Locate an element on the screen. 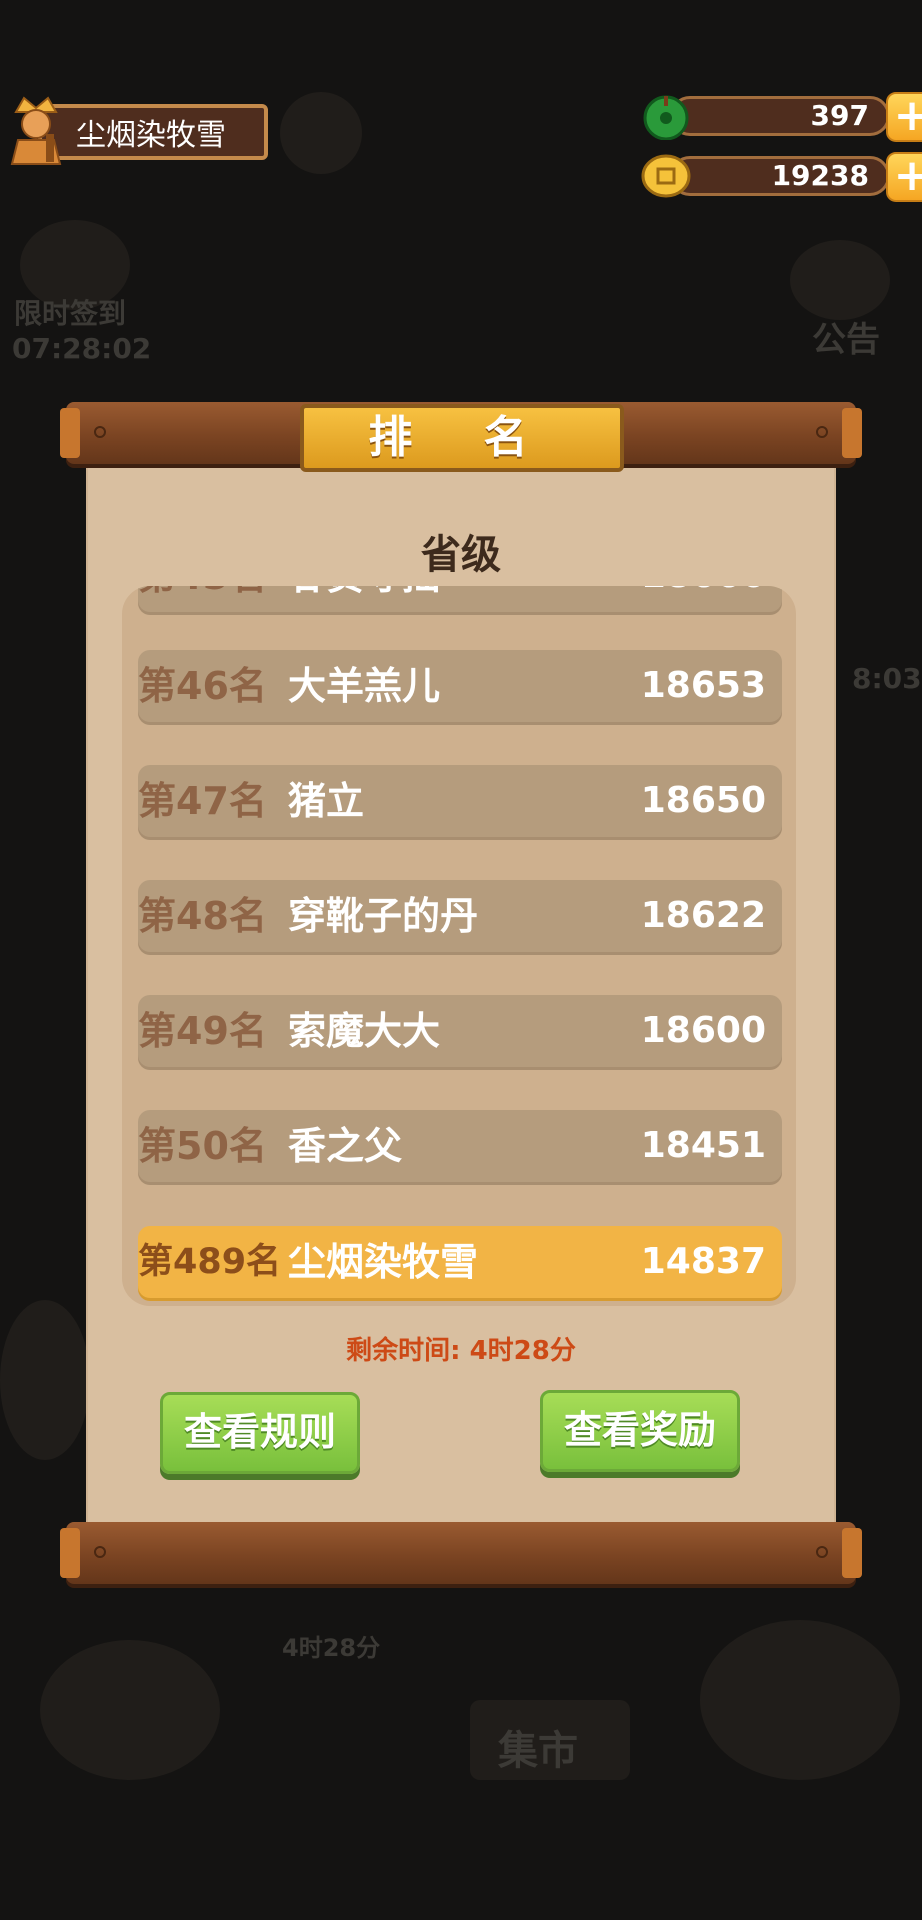 This screenshot has width=922, height=1920. event-timer-bg: 07:28:02 is located at coordinates (82, 348).